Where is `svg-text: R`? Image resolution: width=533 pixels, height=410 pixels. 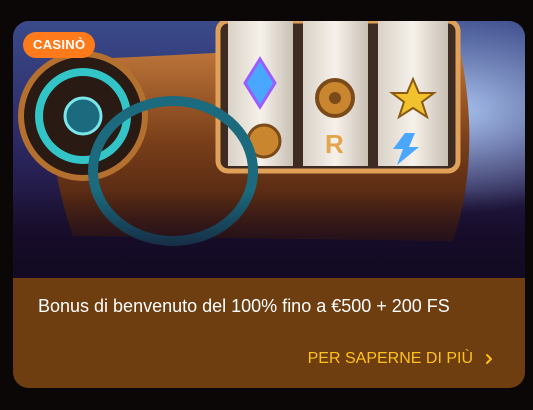
svg-text: R is located at coordinates (334, 144).